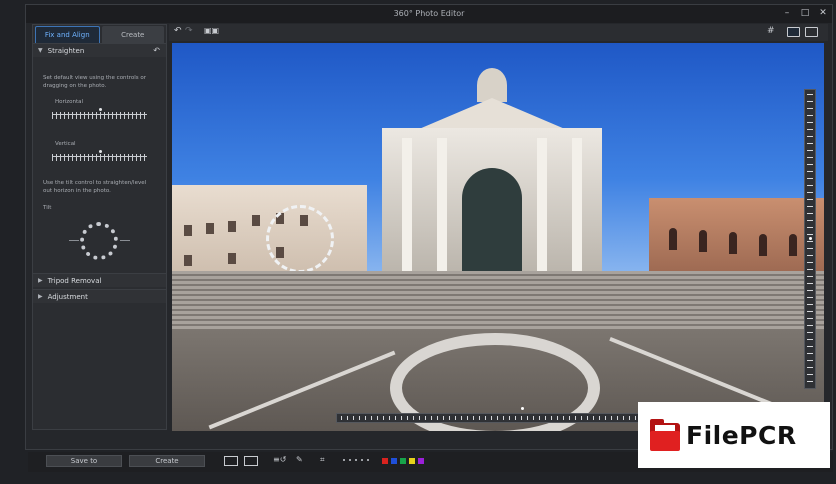 The height and width of the screenshot is (484, 836). What do you see at coordinates (47, 208) in the screenshot?
I see `tilt-label: Tilt` at bounding box center [47, 208].